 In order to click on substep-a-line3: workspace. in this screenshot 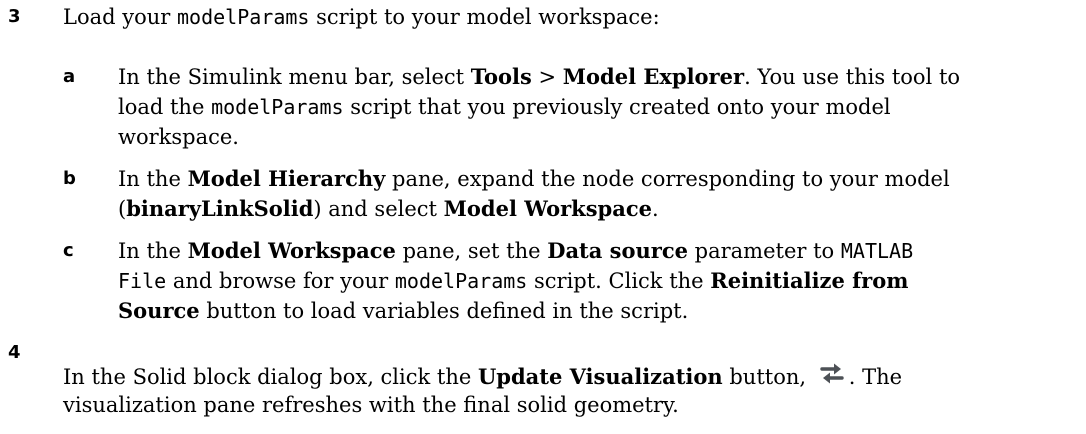, I will do `click(178, 137)`.